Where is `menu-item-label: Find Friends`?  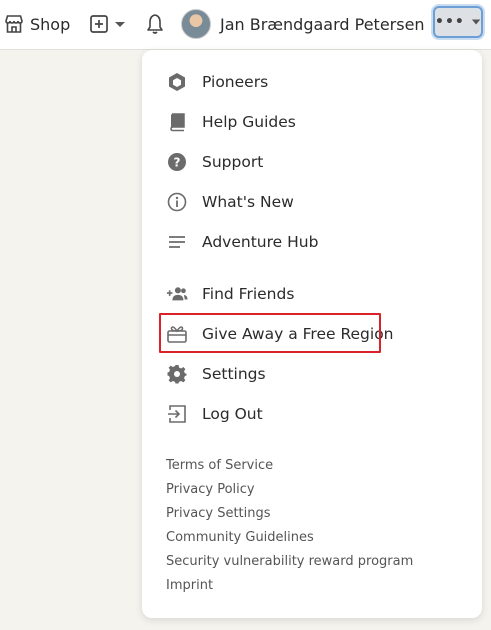
menu-item-label: Find Friends is located at coordinates (248, 294).